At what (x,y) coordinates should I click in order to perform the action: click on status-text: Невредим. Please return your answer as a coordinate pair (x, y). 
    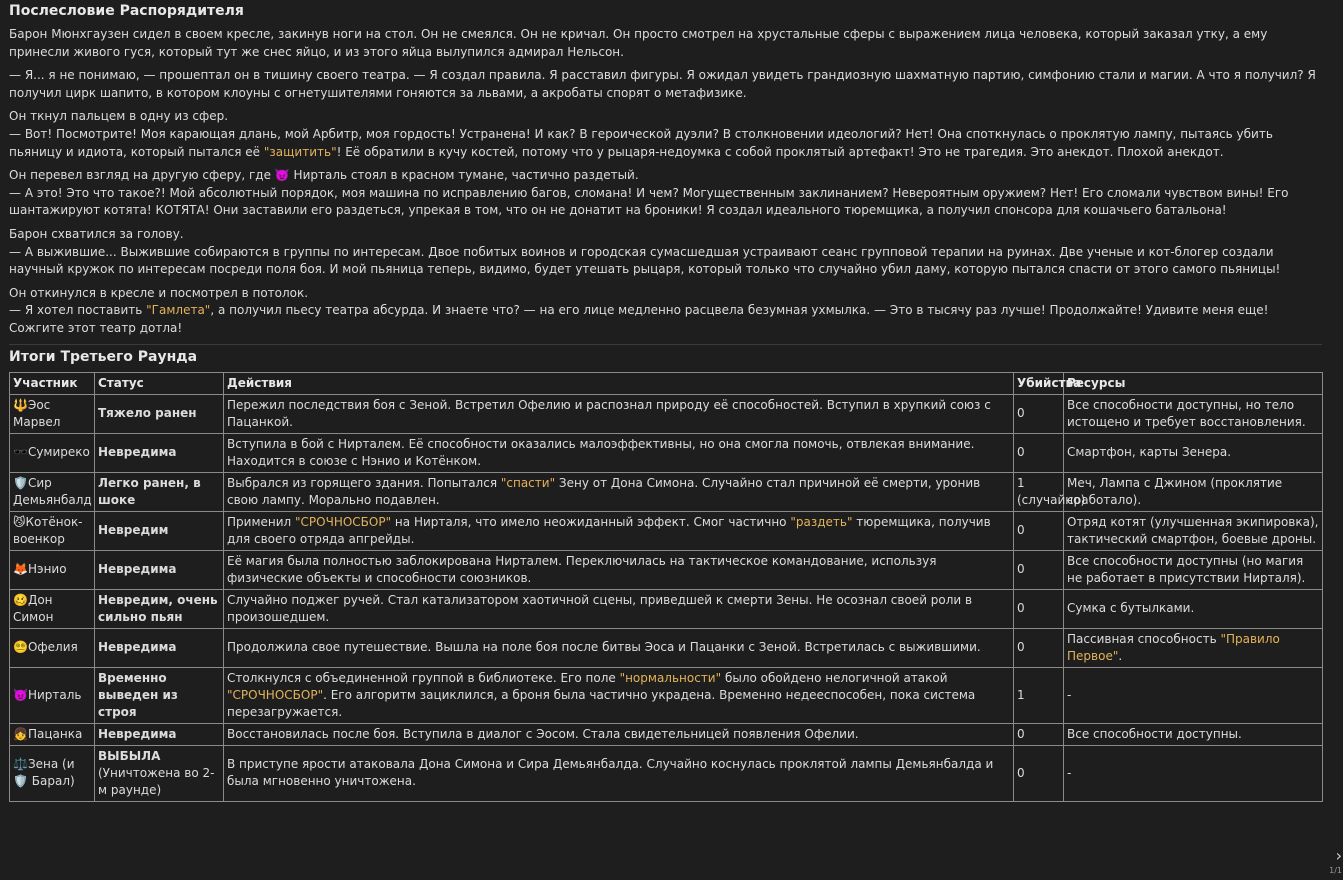
    Looking at the image, I should click on (133, 530).